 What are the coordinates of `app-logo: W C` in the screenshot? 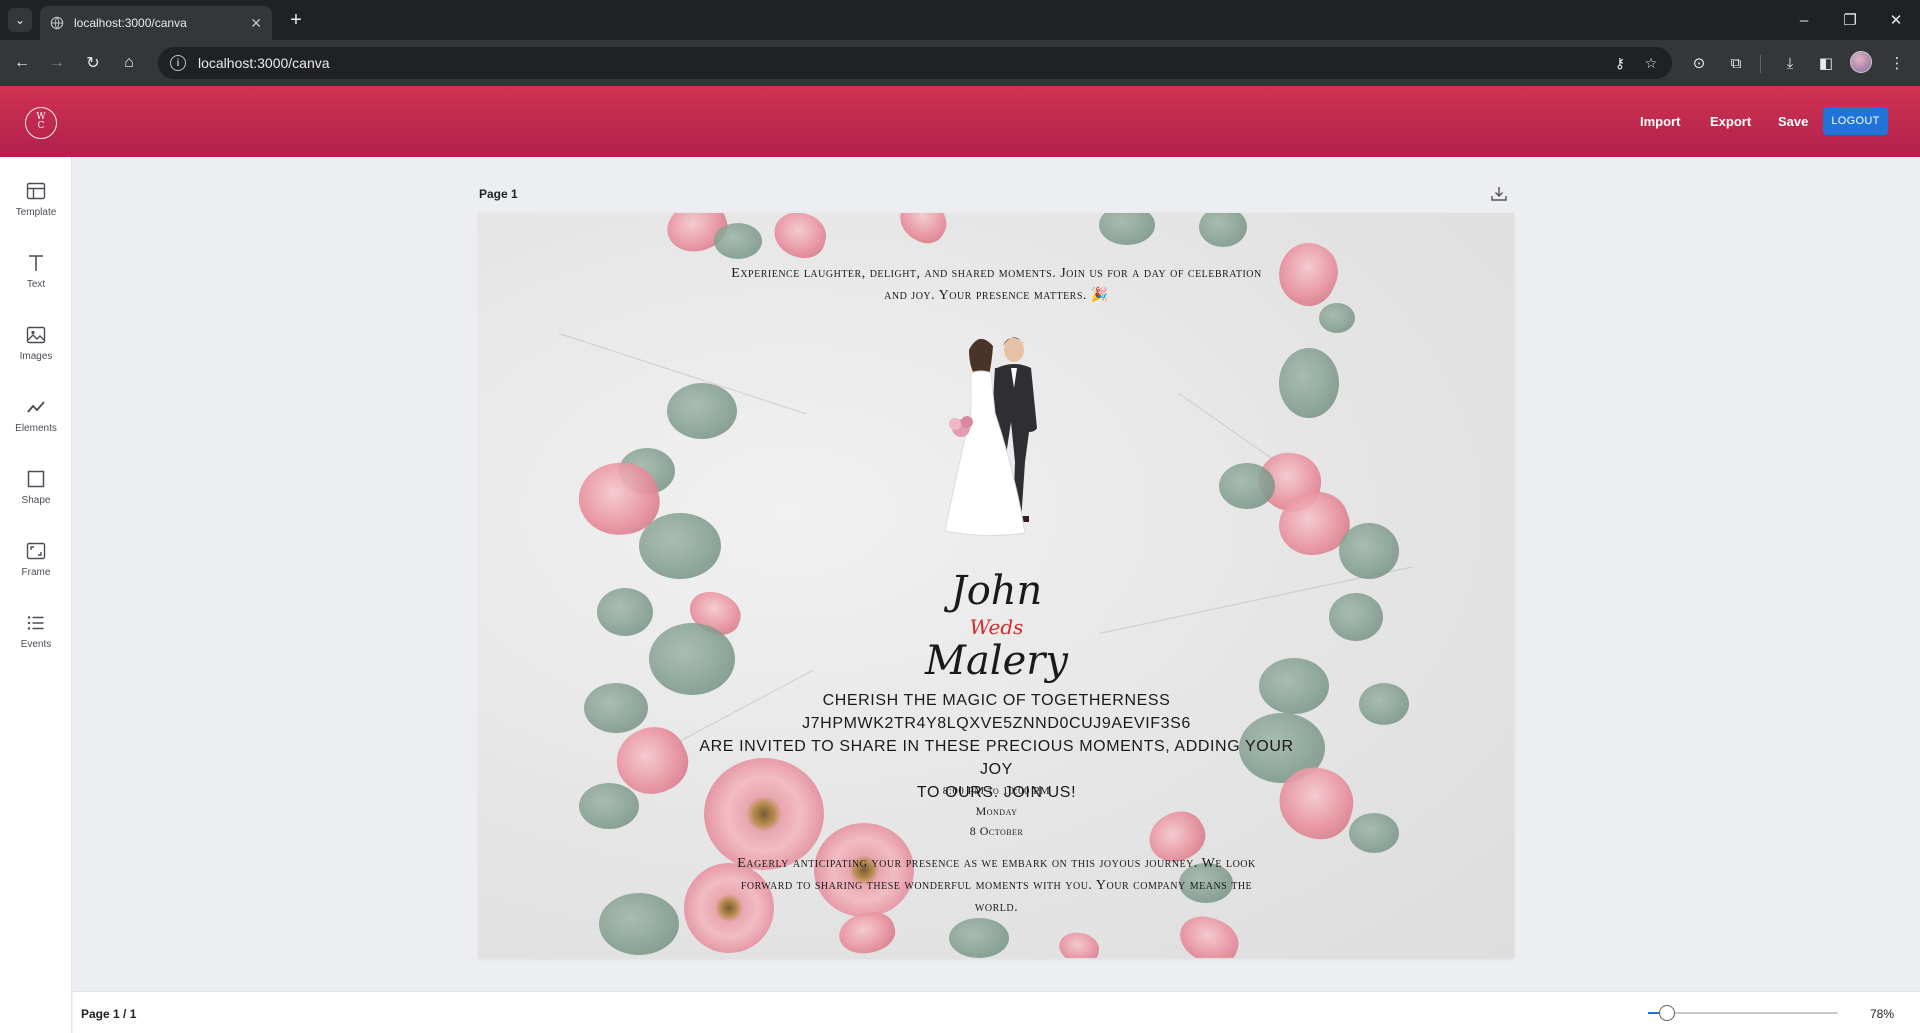 It's located at (41, 123).